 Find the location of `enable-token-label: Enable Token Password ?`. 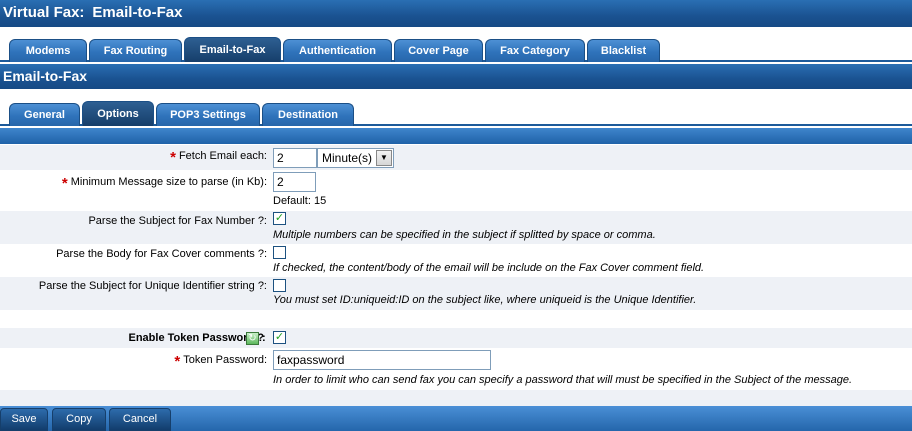

enable-token-label: Enable Token Password ? is located at coordinates (196, 338).